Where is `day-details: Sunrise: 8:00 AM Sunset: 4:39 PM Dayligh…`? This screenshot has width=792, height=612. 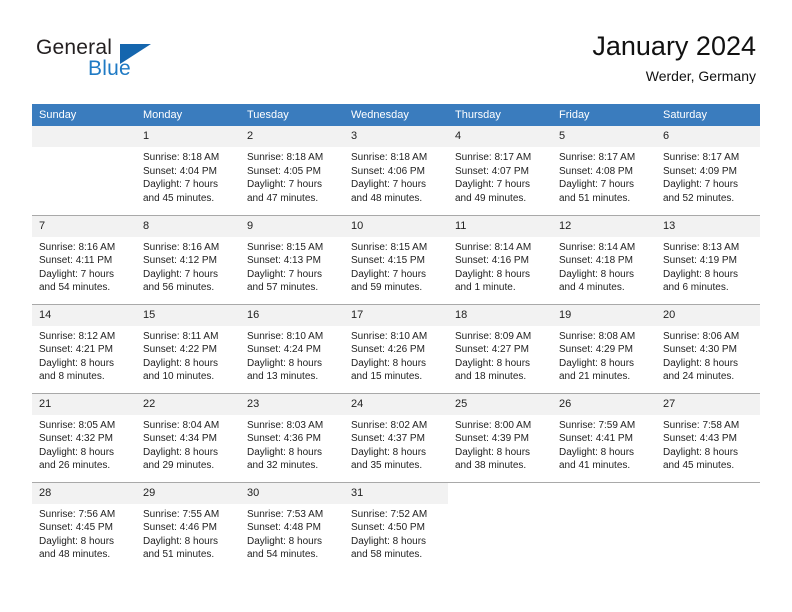
day-details: Sunrise: 8:00 AM Sunset: 4:39 PM Dayligh… is located at coordinates (500, 444).